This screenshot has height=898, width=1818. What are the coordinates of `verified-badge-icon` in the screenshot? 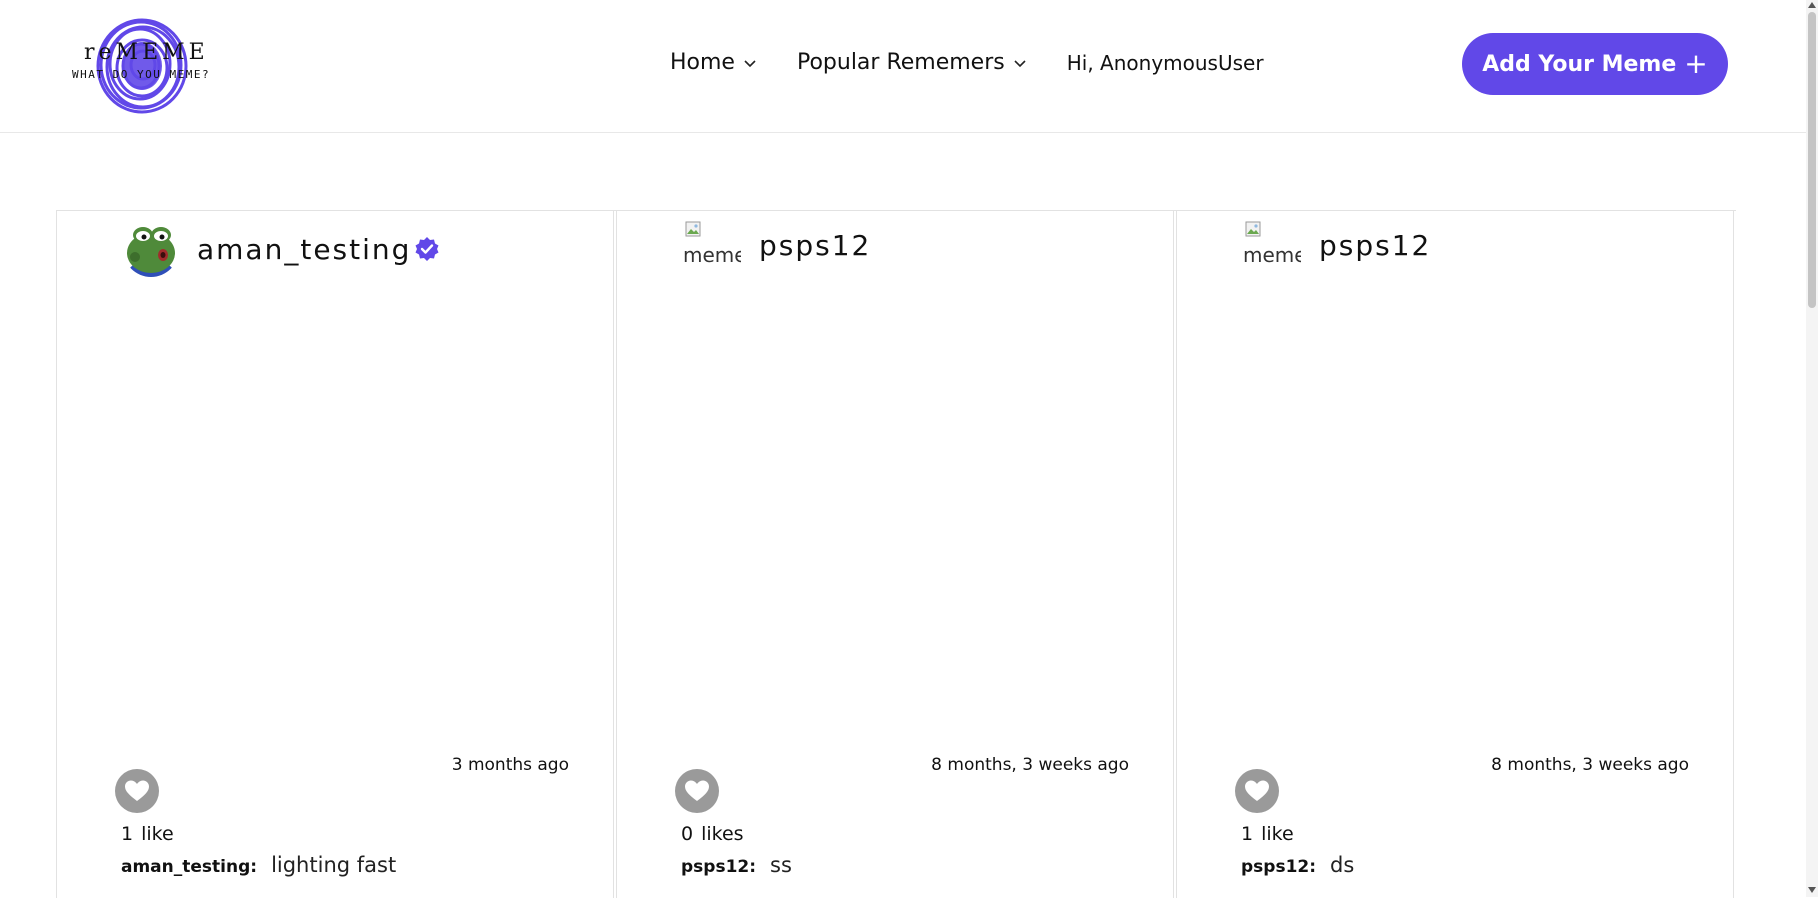 It's located at (427, 249).